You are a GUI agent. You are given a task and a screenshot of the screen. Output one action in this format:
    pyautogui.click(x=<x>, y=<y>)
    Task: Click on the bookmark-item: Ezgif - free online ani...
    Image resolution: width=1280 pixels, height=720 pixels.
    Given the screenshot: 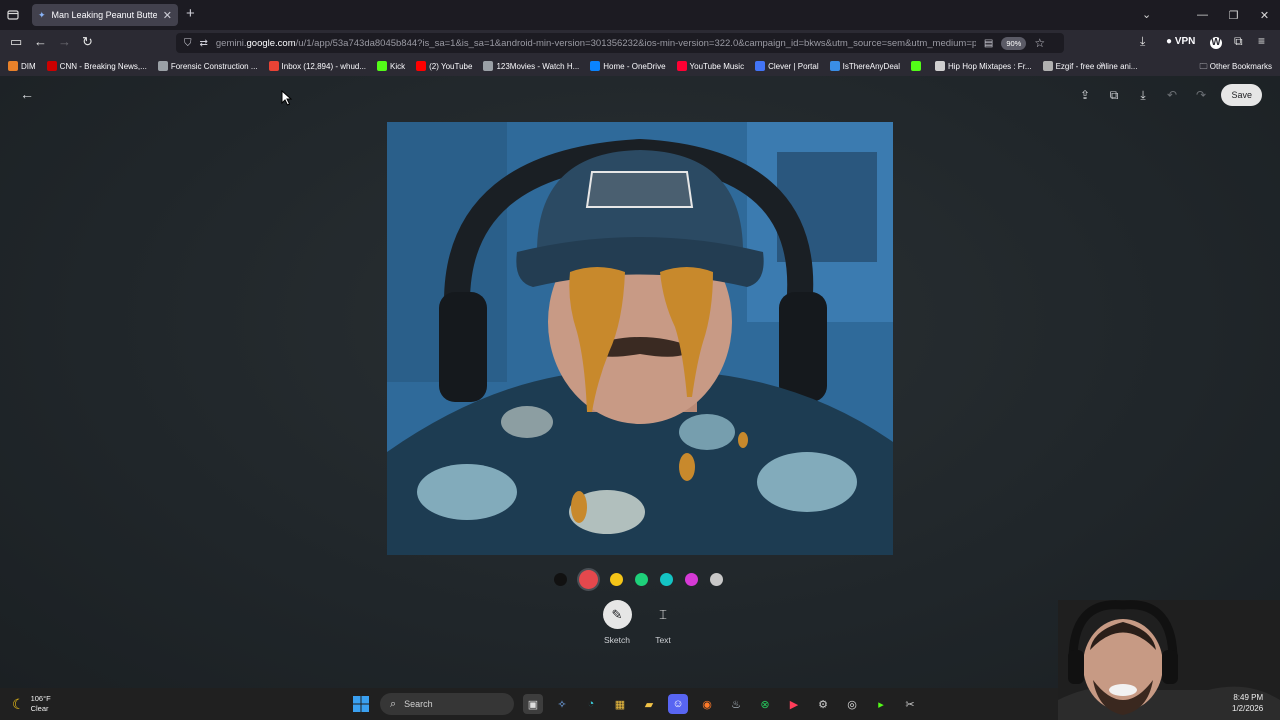 What is the action you would take?
    pyautogui.click(x=1090, y=66)
    